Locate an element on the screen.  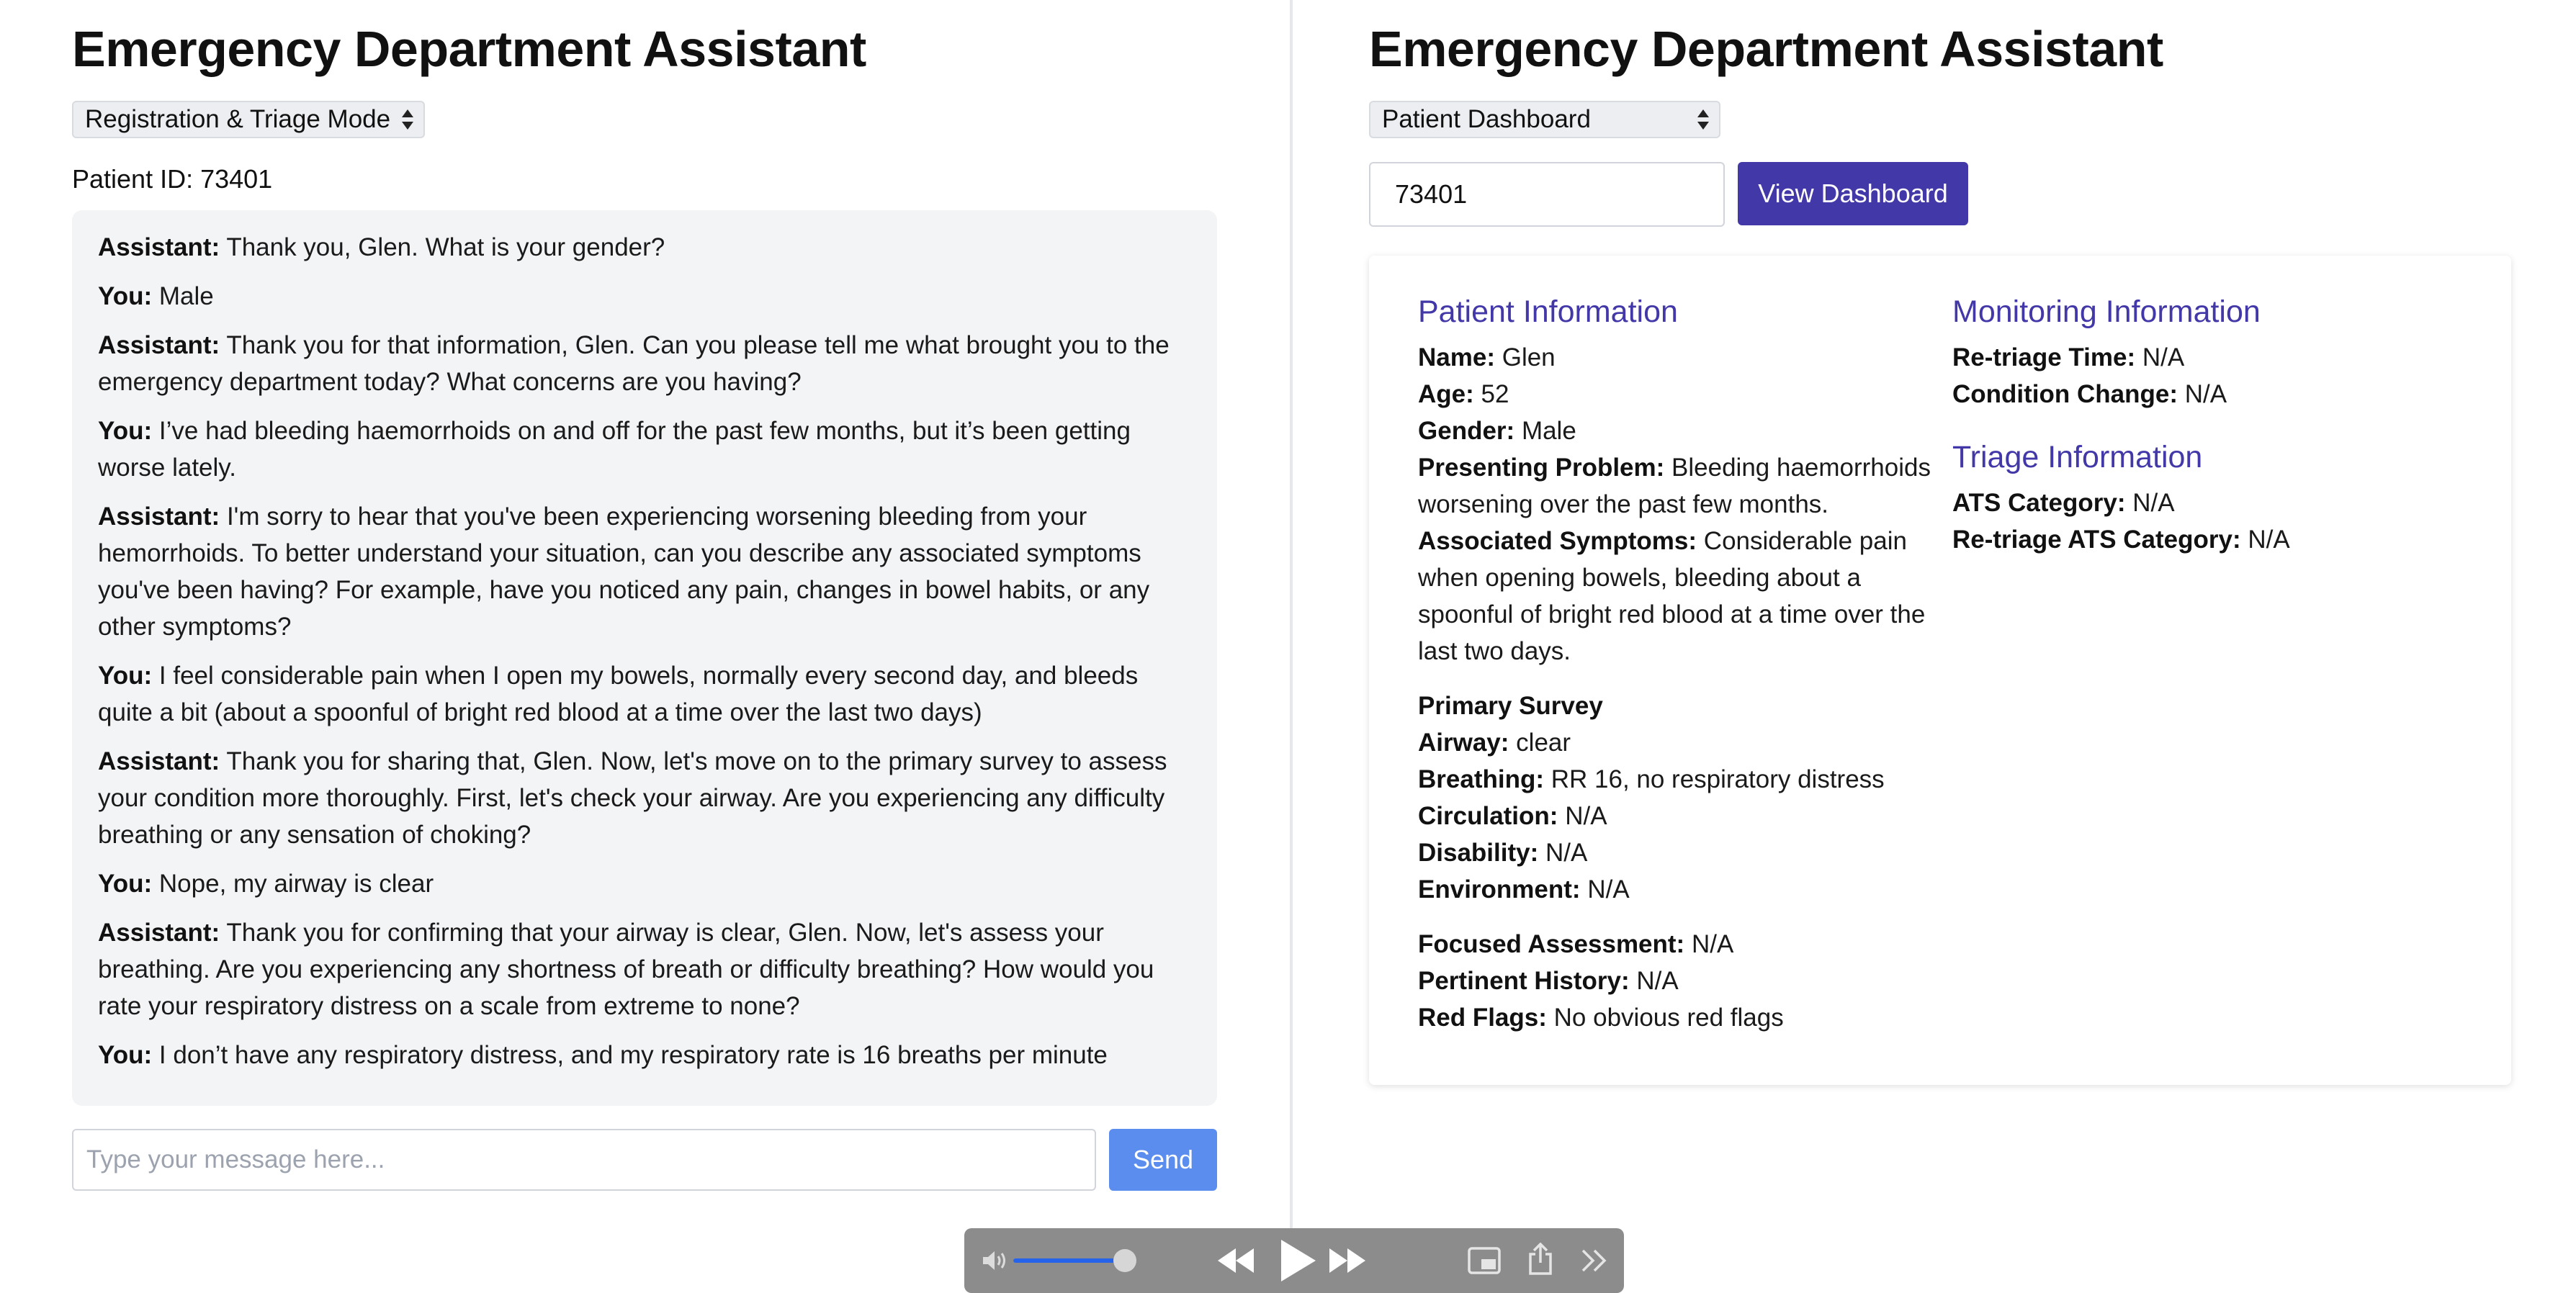
media-controls is located at coordinates (1294, 1260).